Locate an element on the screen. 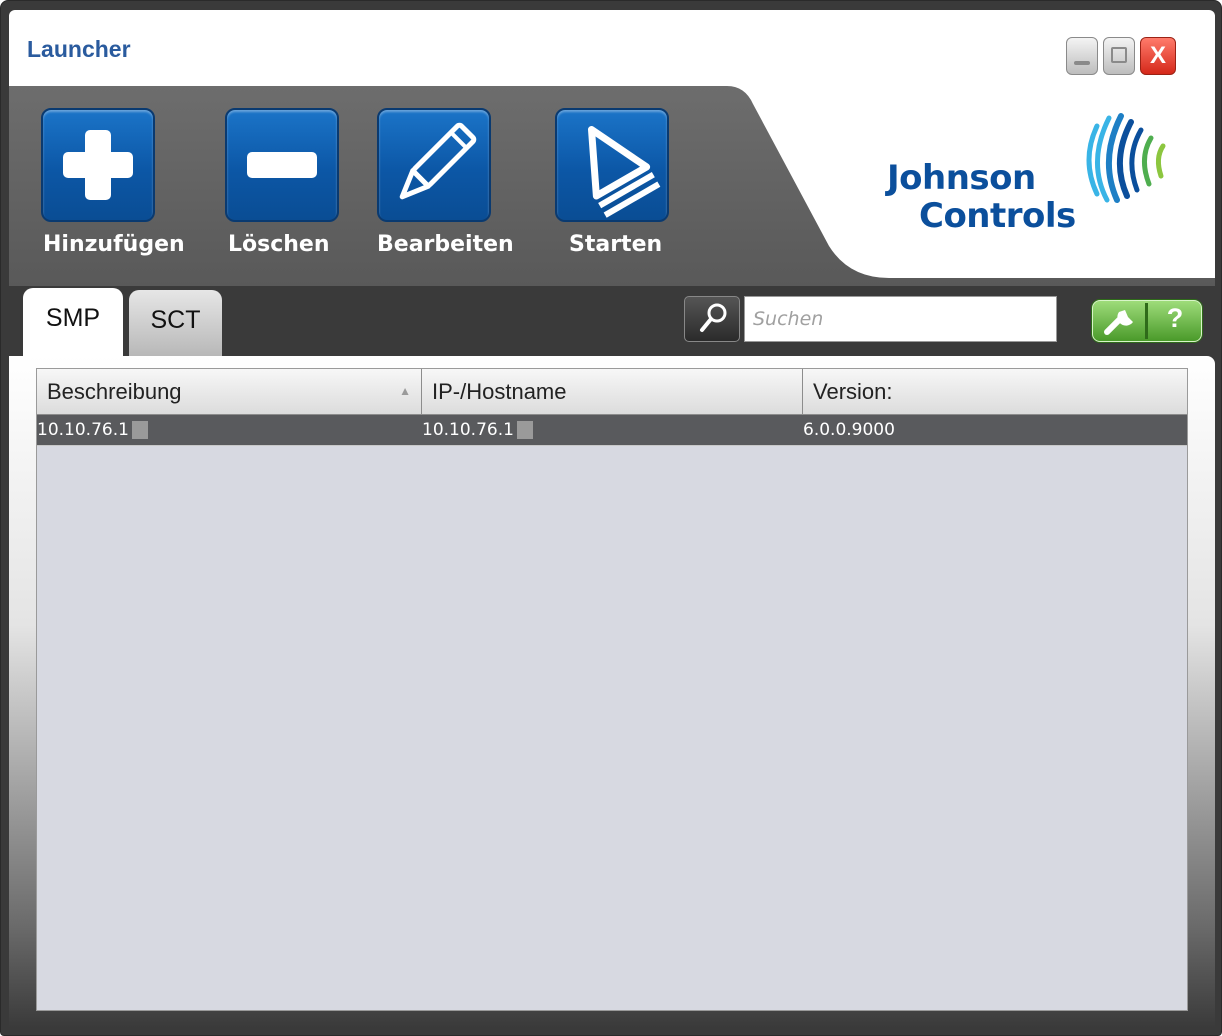 This screenshot has height=1036, width=1222. search-button is located at coordinates (712, 319).